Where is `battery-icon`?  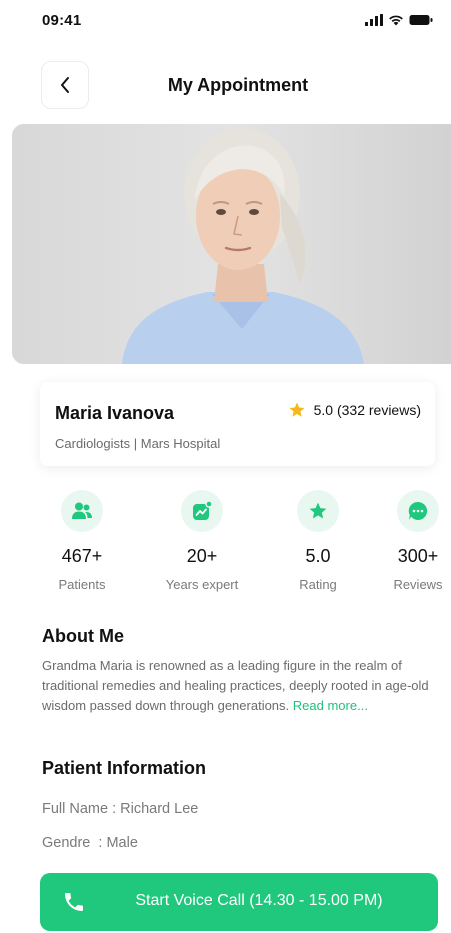 battery-icon is located at coordinates (421, 20).